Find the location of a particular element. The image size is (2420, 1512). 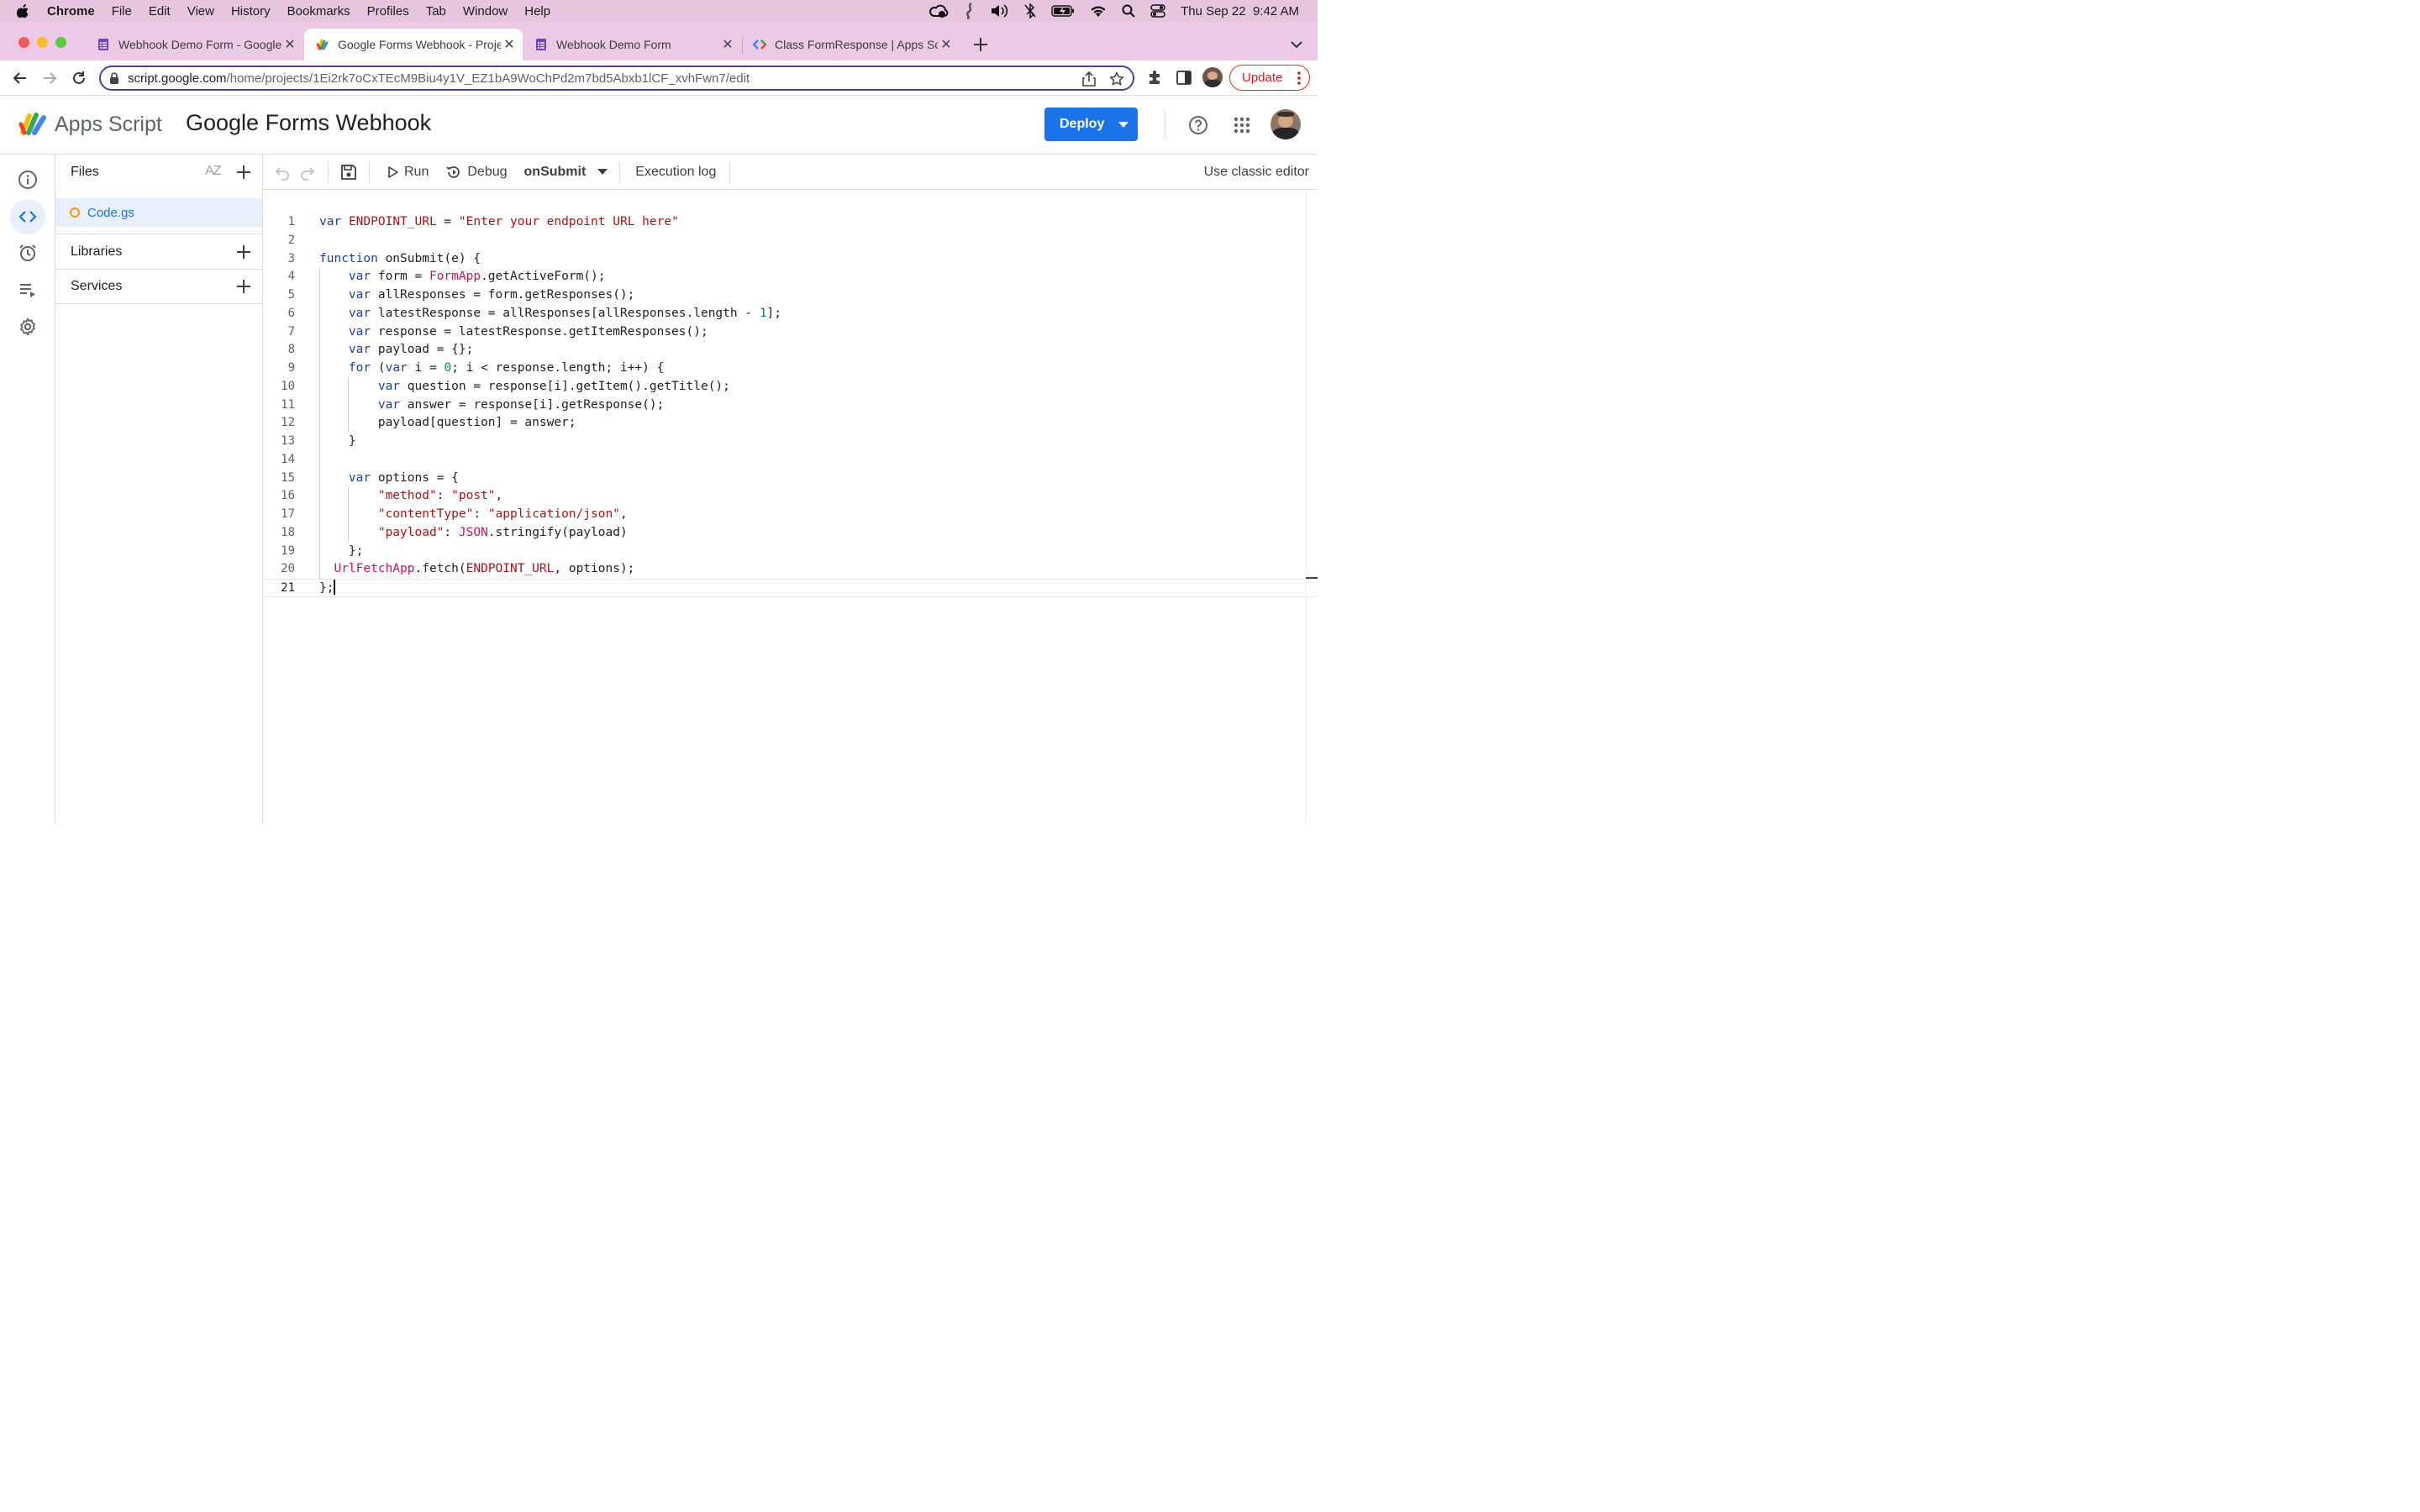

run-button: Run is located at coordinates (408, 172).